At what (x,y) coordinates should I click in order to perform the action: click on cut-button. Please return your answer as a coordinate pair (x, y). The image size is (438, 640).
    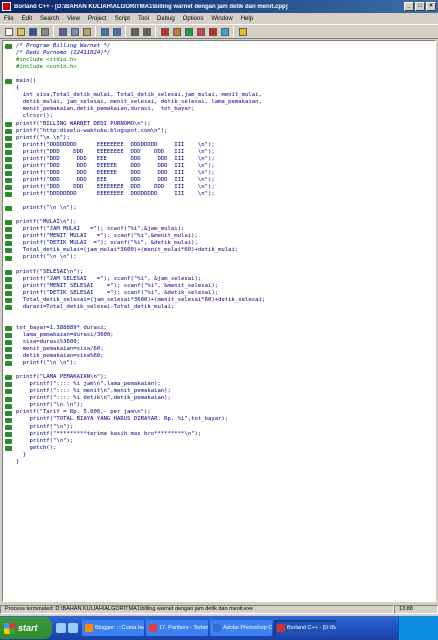
    Looking at the image, I should click on (62, 31).